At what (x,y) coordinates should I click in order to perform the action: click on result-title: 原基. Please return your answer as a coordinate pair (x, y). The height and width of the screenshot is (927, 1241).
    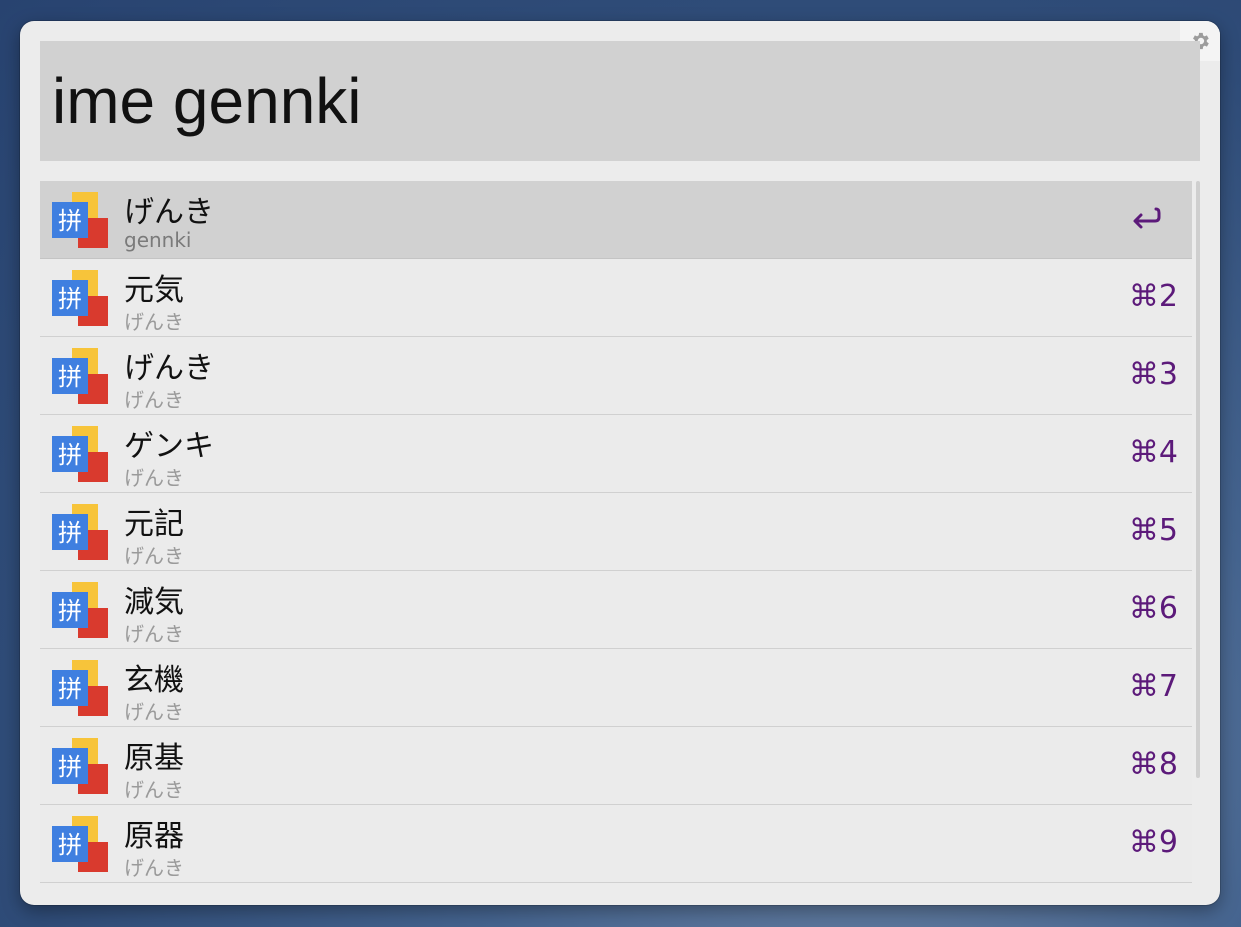
    Looking at the image, I should click on (154, 758).